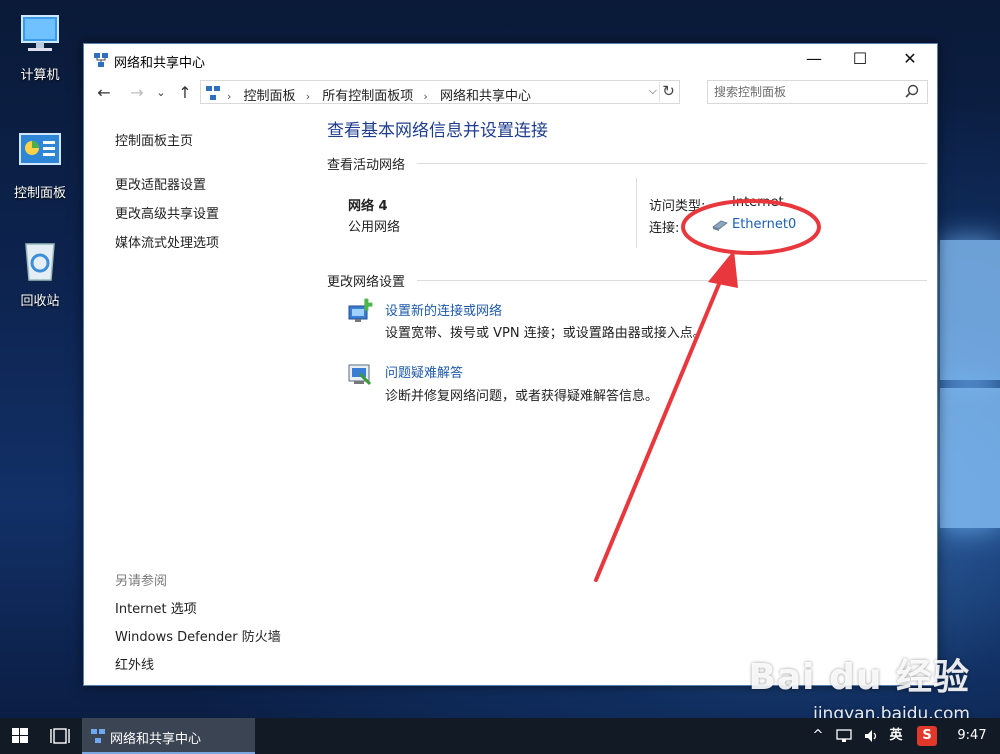  Describe the element at coordinates (653, 91) in the screenshot. I see `chevron-down-icon: ⌵` at that location.